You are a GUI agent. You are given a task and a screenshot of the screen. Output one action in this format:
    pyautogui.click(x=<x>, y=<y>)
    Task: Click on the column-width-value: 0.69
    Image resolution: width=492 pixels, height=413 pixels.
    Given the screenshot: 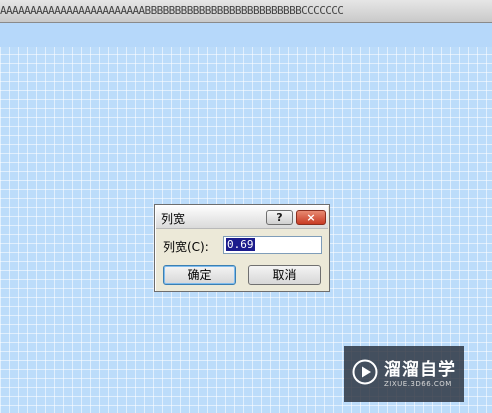 What is the action you would take?
    pyautogui.click(x=240, y=244)
    